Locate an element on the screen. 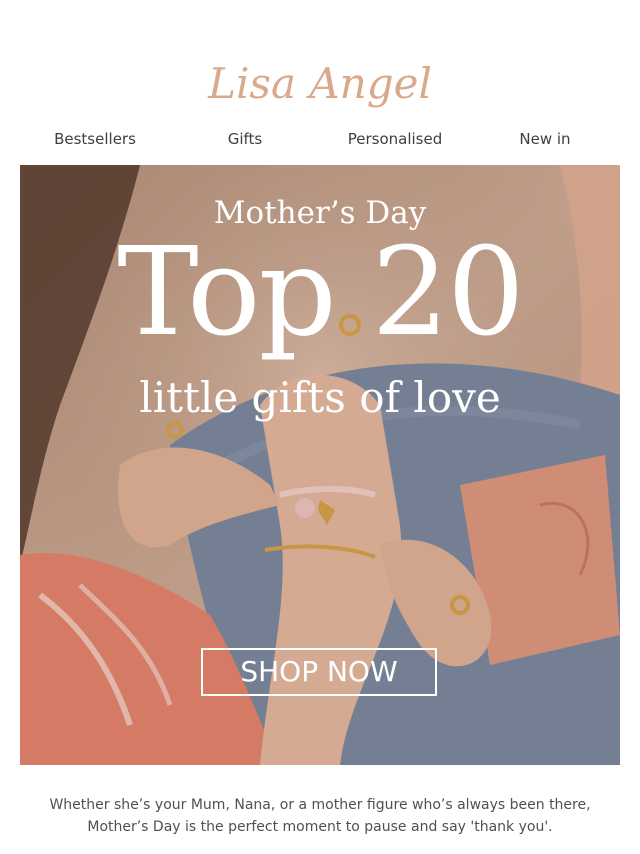 The image size is (640, 854). hero-headline: Top 20 is located at coordinates (320, 292).